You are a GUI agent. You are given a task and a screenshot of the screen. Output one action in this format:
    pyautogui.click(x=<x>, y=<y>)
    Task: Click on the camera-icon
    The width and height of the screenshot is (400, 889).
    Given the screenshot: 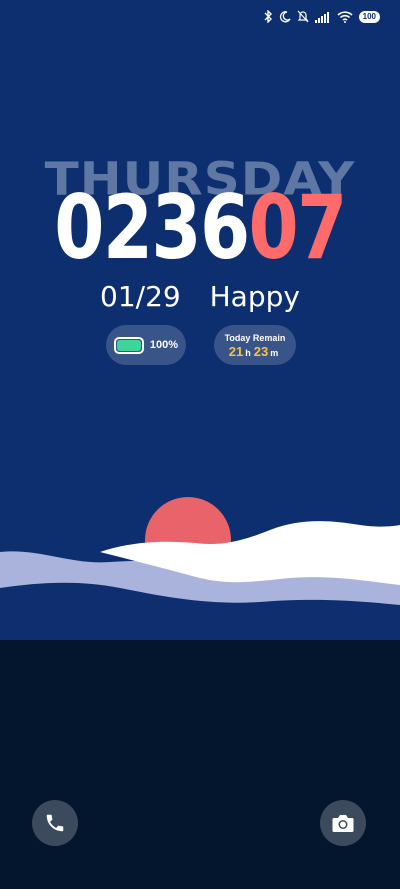 What is the action you would take?
    pyautogui.click(x=343, y=823)
    